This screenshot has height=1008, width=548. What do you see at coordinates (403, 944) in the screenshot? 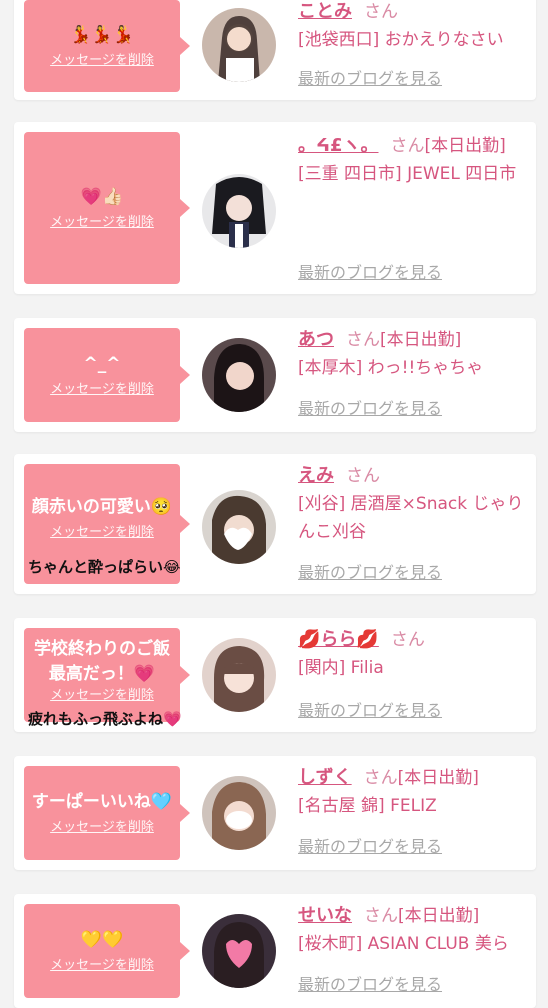
I see `shop-name: [桜木町] ASIAN CLUB 美ら` at bounding box center [403, 944].